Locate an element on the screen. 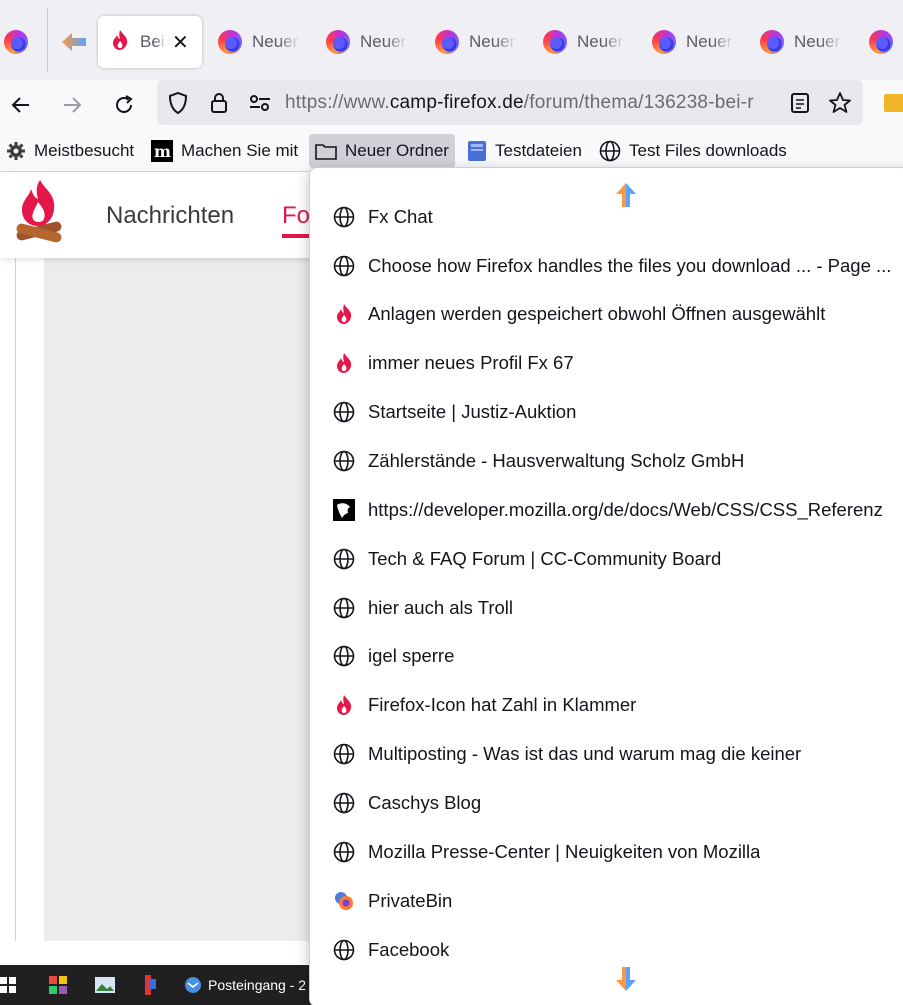 The width and height of the screenshot is (903, 1005). bookmark-testdateien: Testdateien is located at coordinates (524, 151).